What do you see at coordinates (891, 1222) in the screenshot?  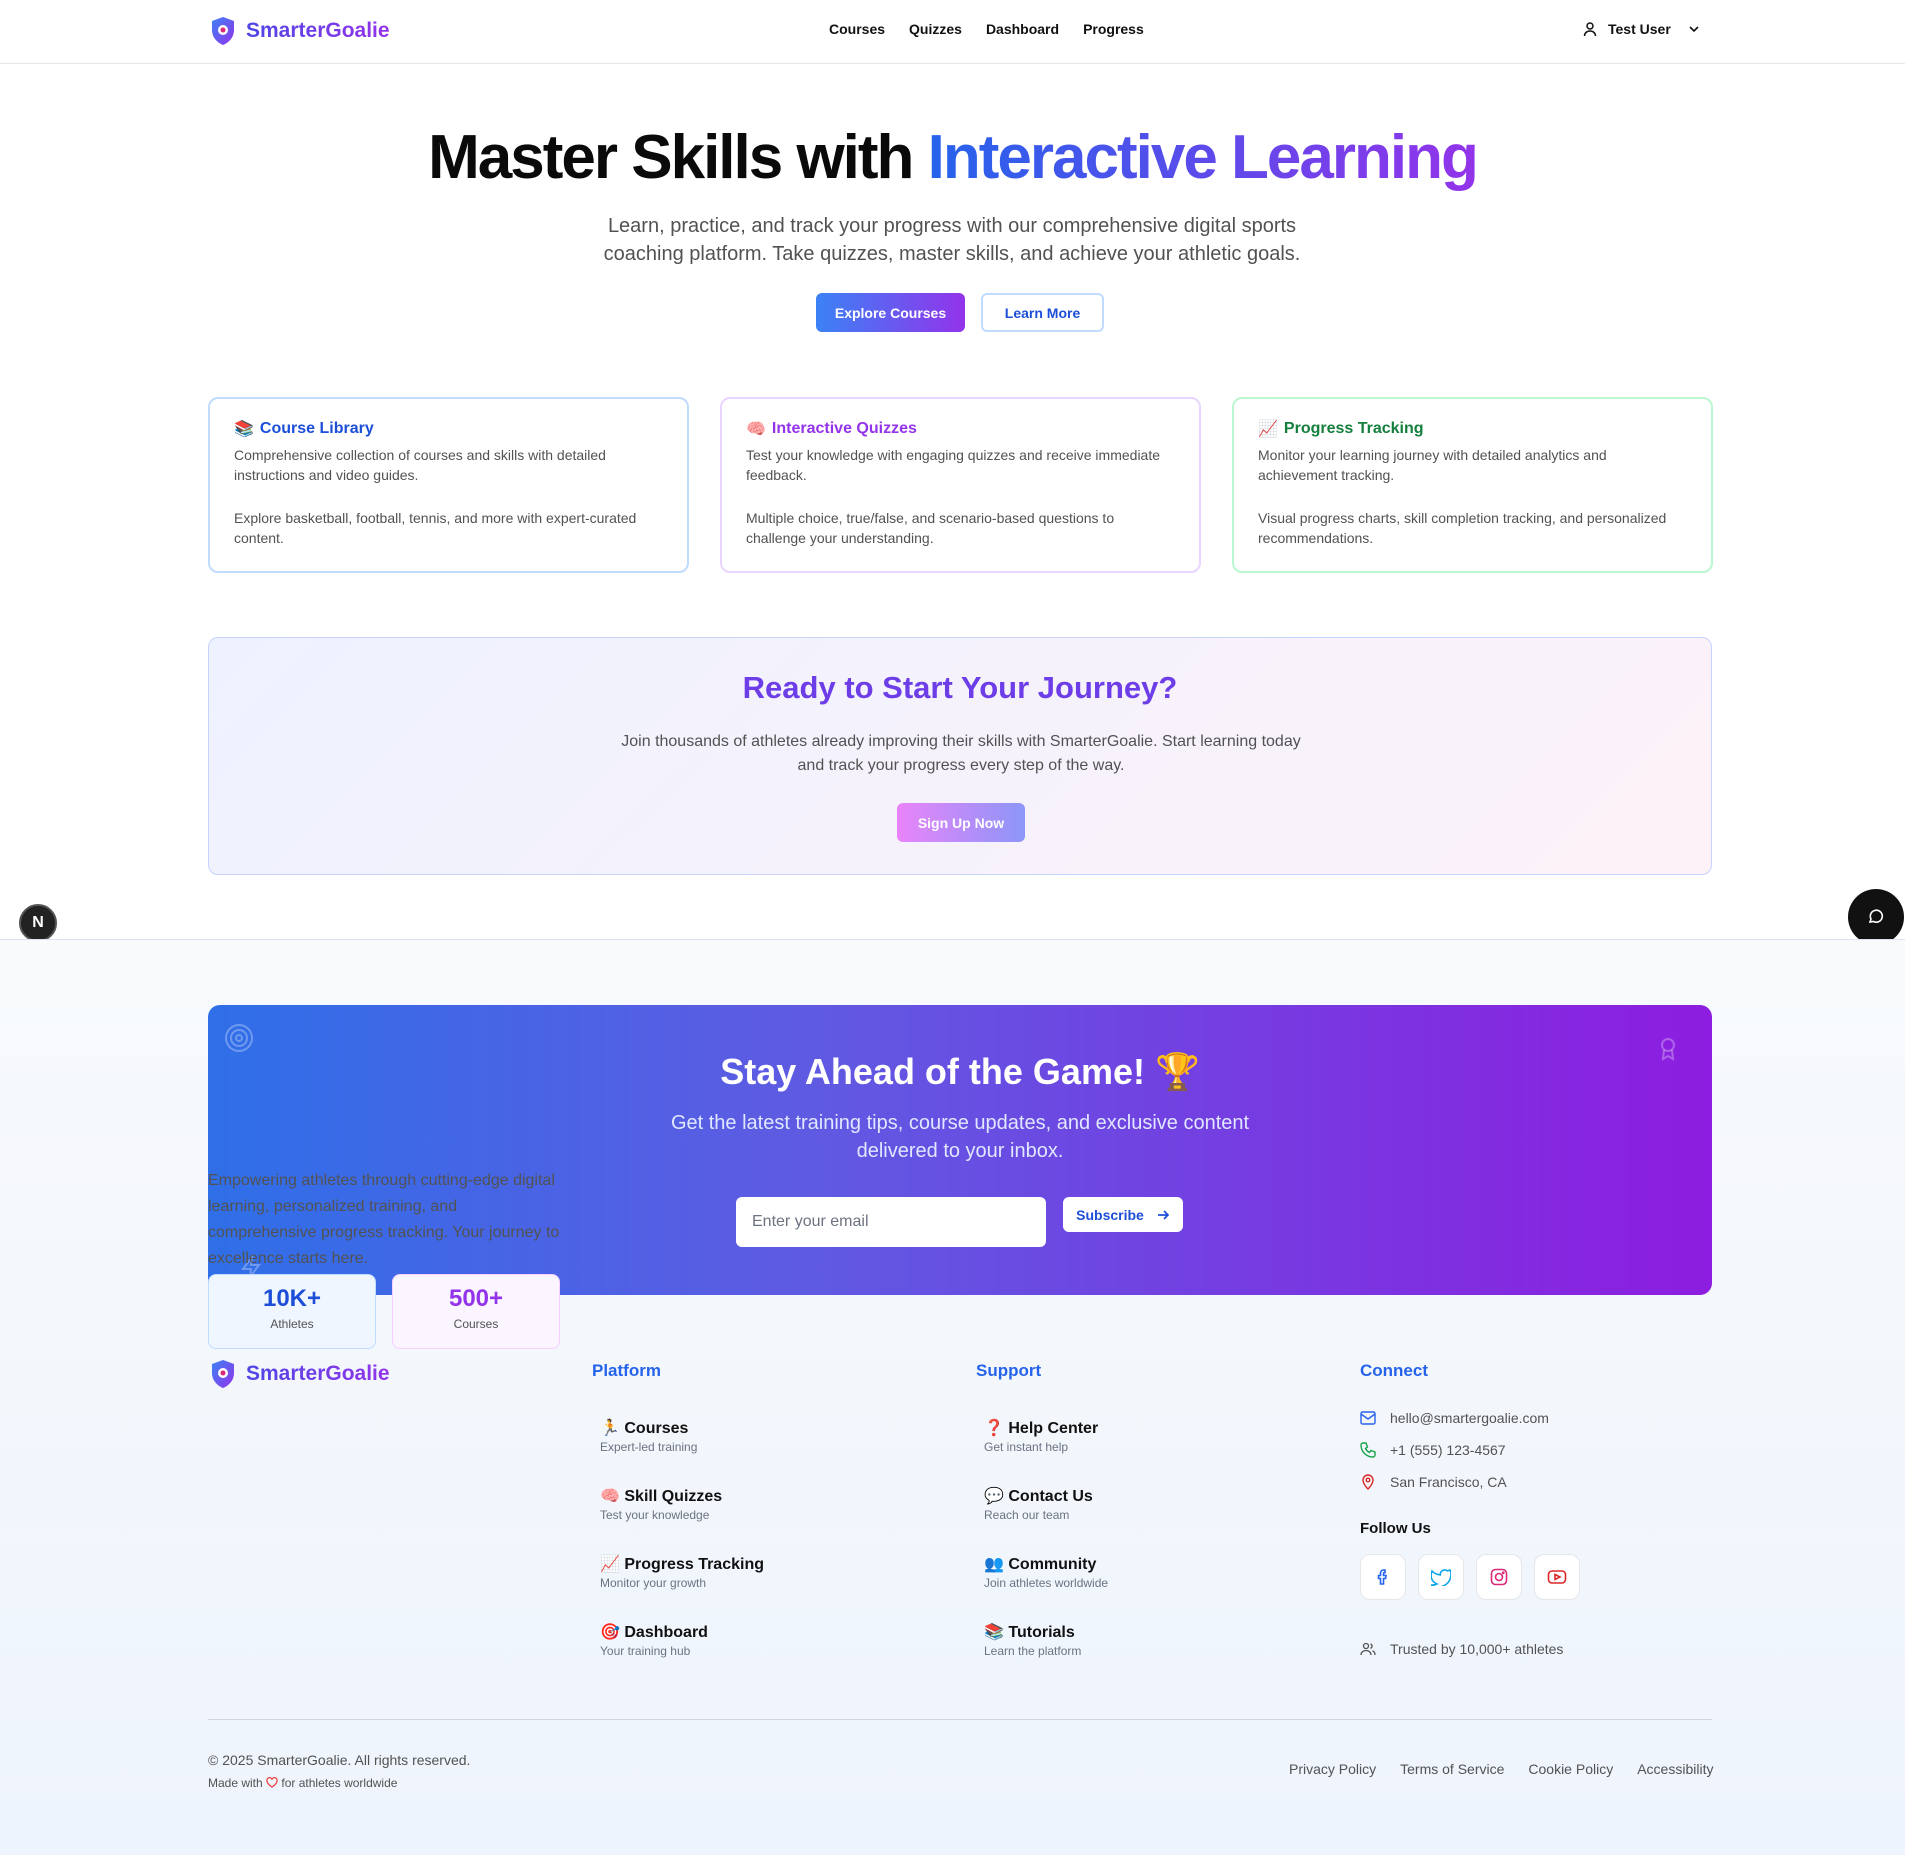 I see `email-input` at bounding box center [891, 1222].